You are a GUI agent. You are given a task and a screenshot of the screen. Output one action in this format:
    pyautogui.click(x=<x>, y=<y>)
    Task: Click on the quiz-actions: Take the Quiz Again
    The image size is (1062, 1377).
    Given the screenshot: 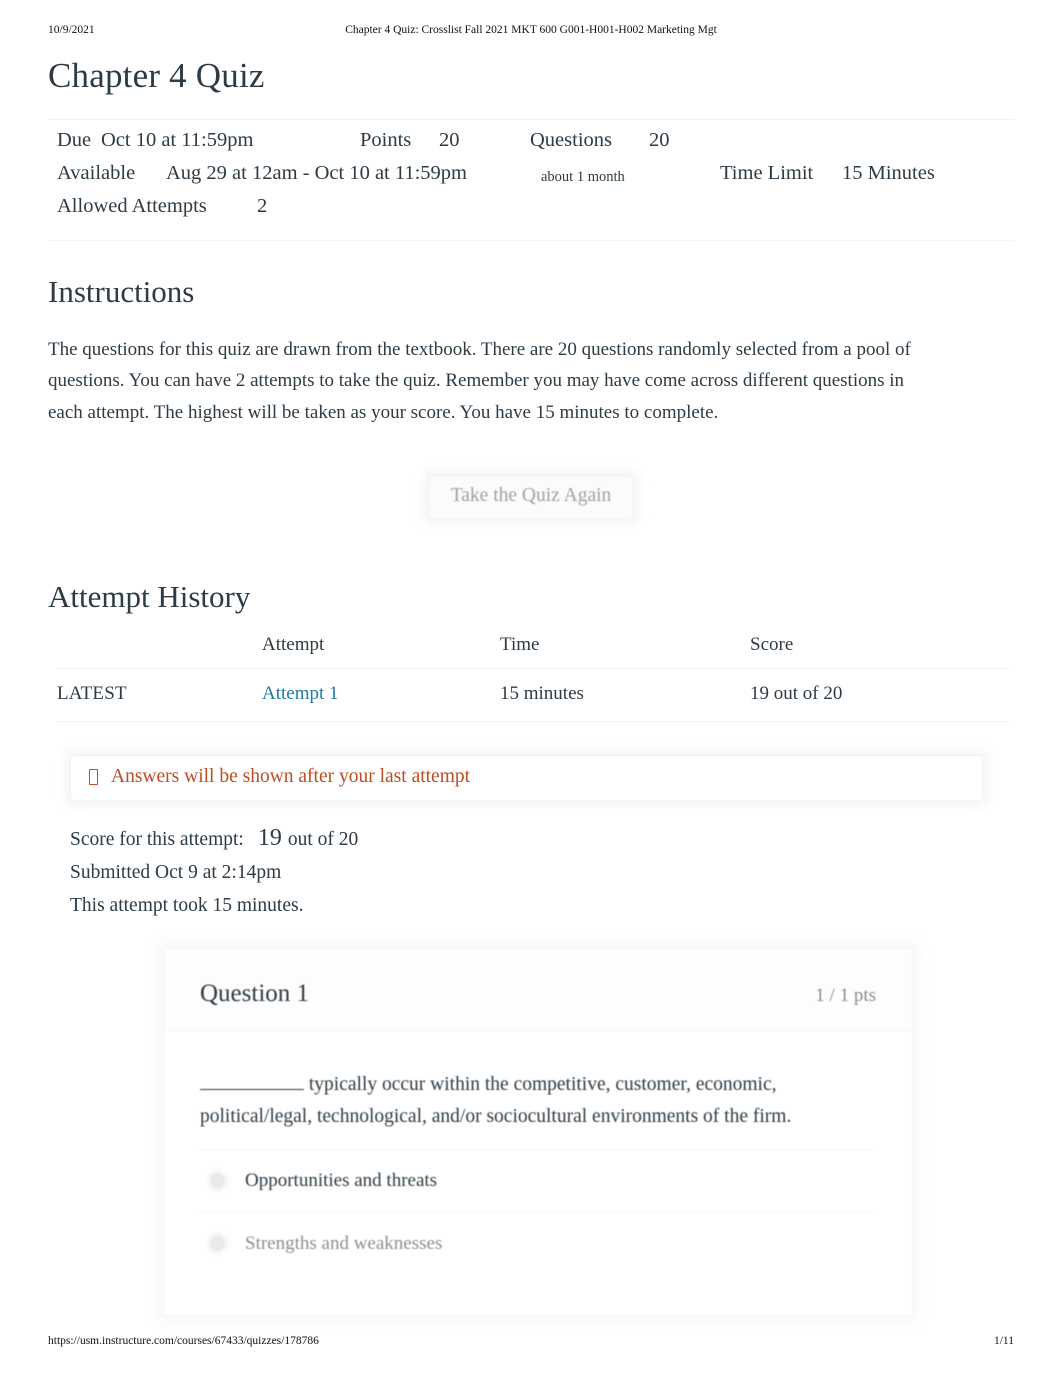 What is the action you would take?
    pyautogui.click(x=531, y=509)
    